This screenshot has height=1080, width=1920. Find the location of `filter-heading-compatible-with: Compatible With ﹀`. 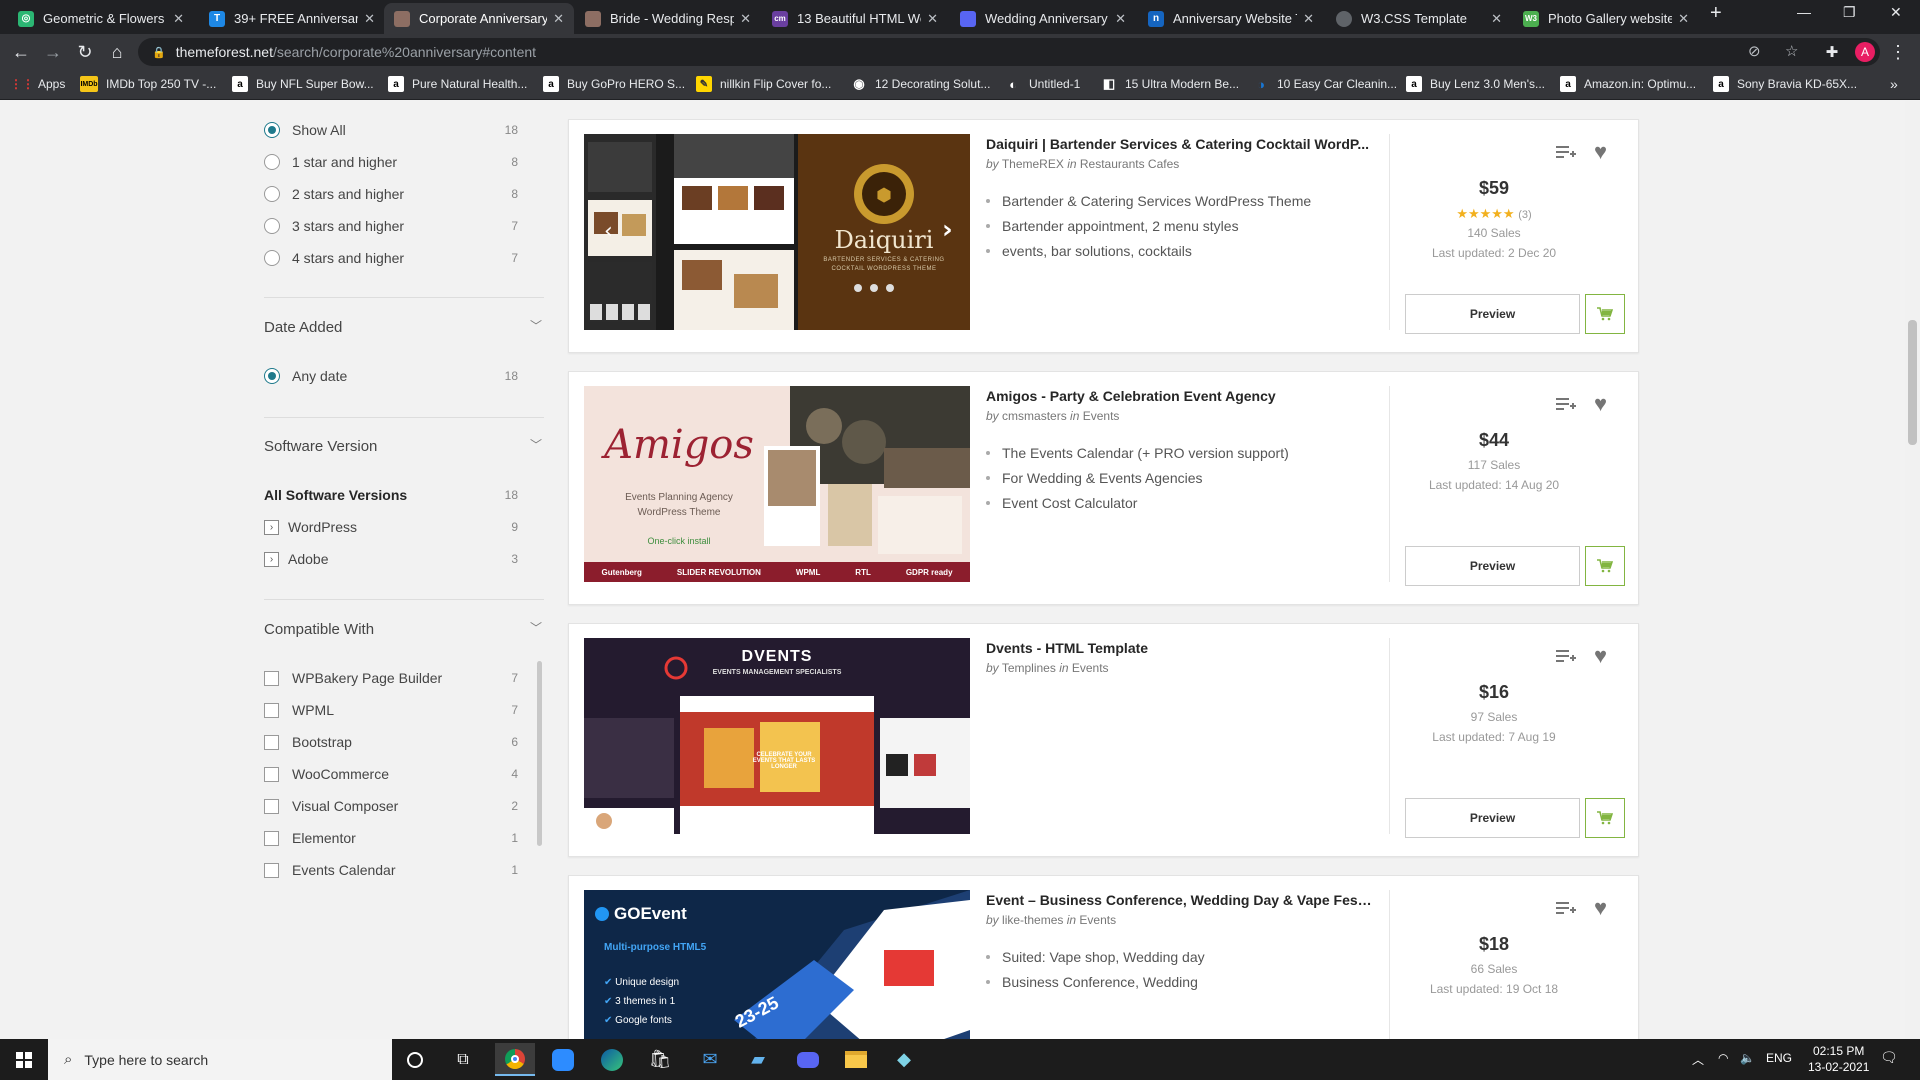

filter-heading-compatible-with: Compatible With ﹀ is located at coordinates (404, 629).